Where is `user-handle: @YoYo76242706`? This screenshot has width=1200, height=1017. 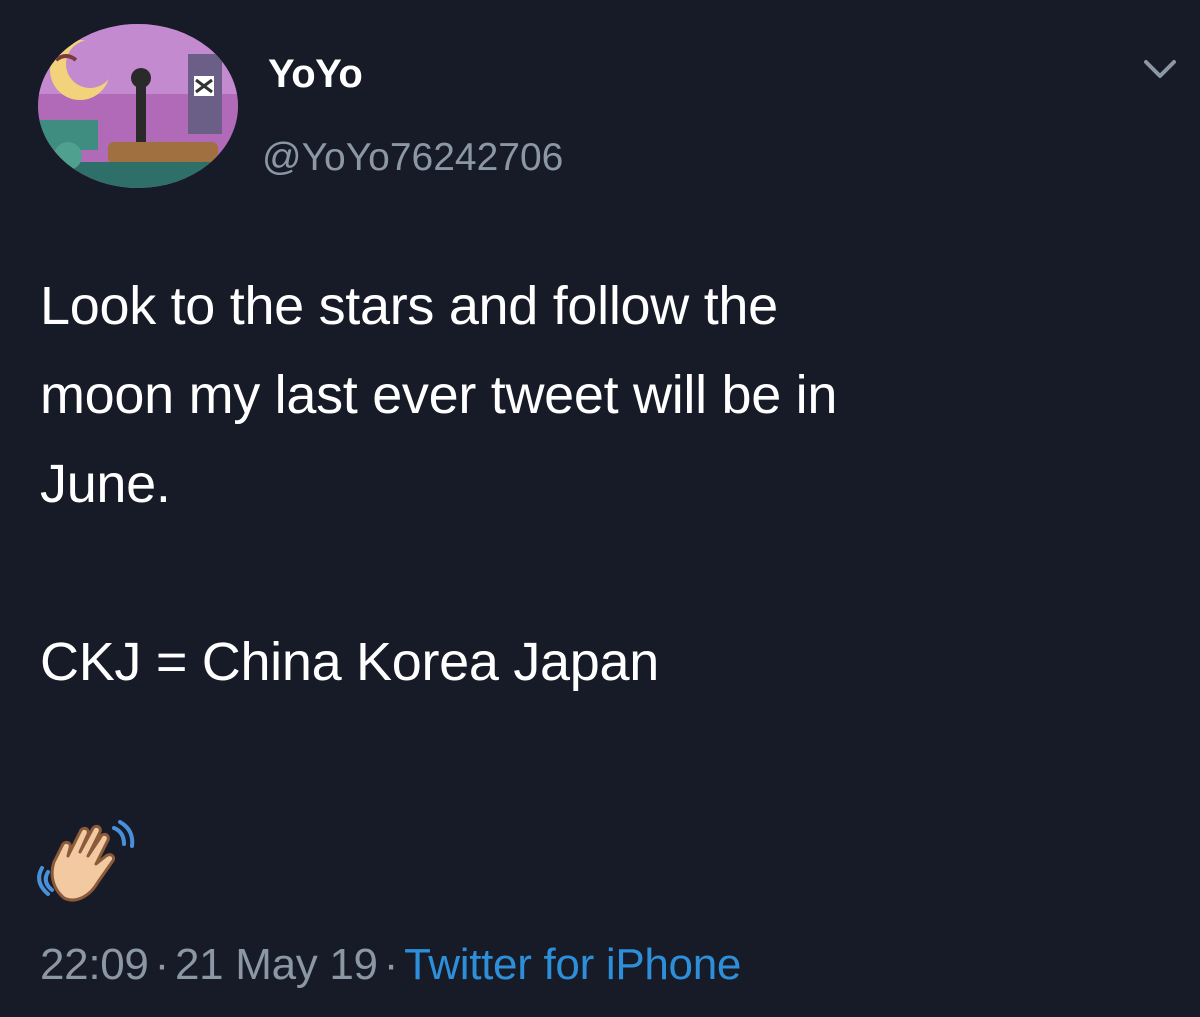
user-handle: @YoYo76242706 is located at coordinates (412, 158).